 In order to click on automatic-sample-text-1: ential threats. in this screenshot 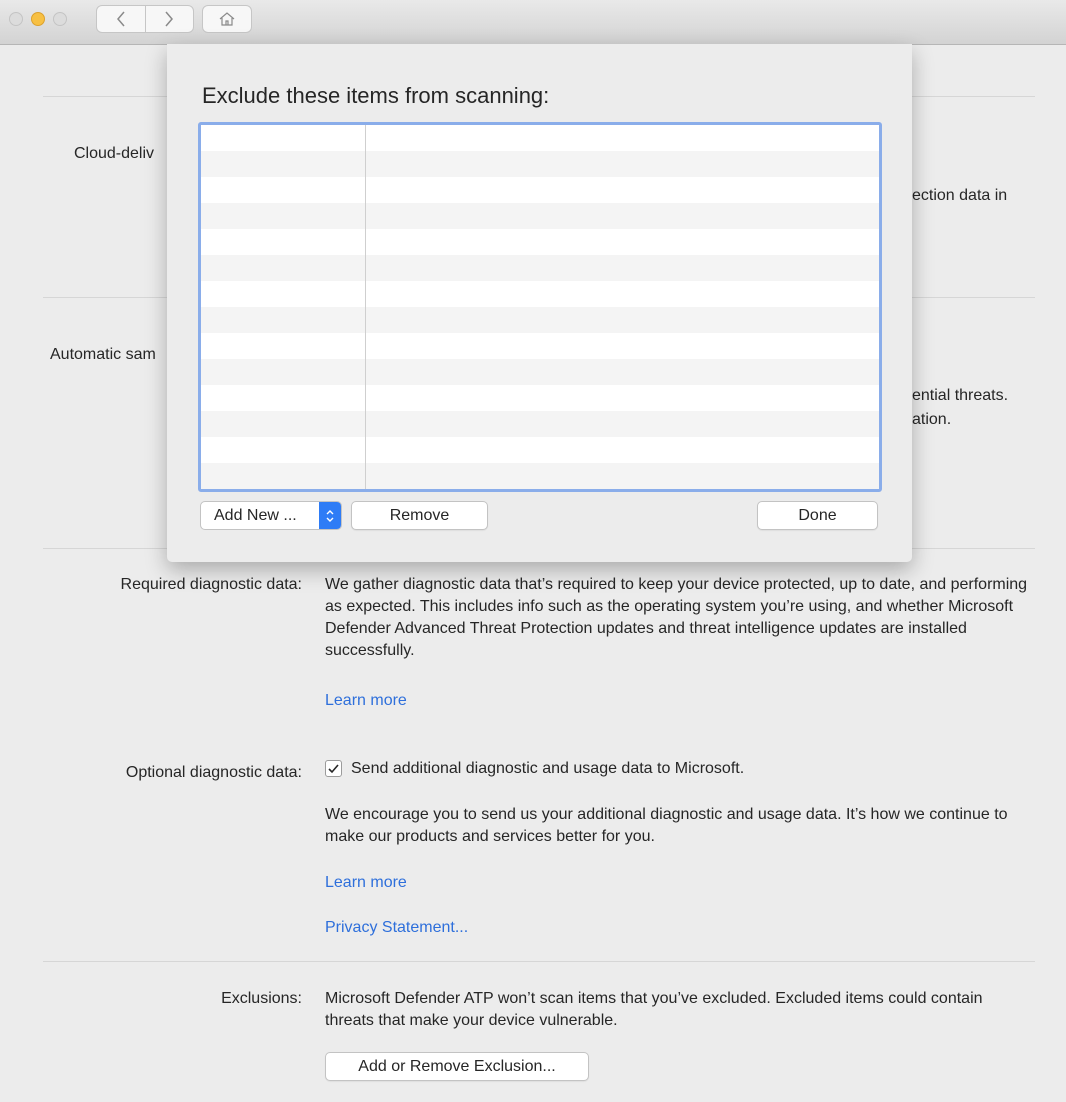, I will do `click(960, 395)`.